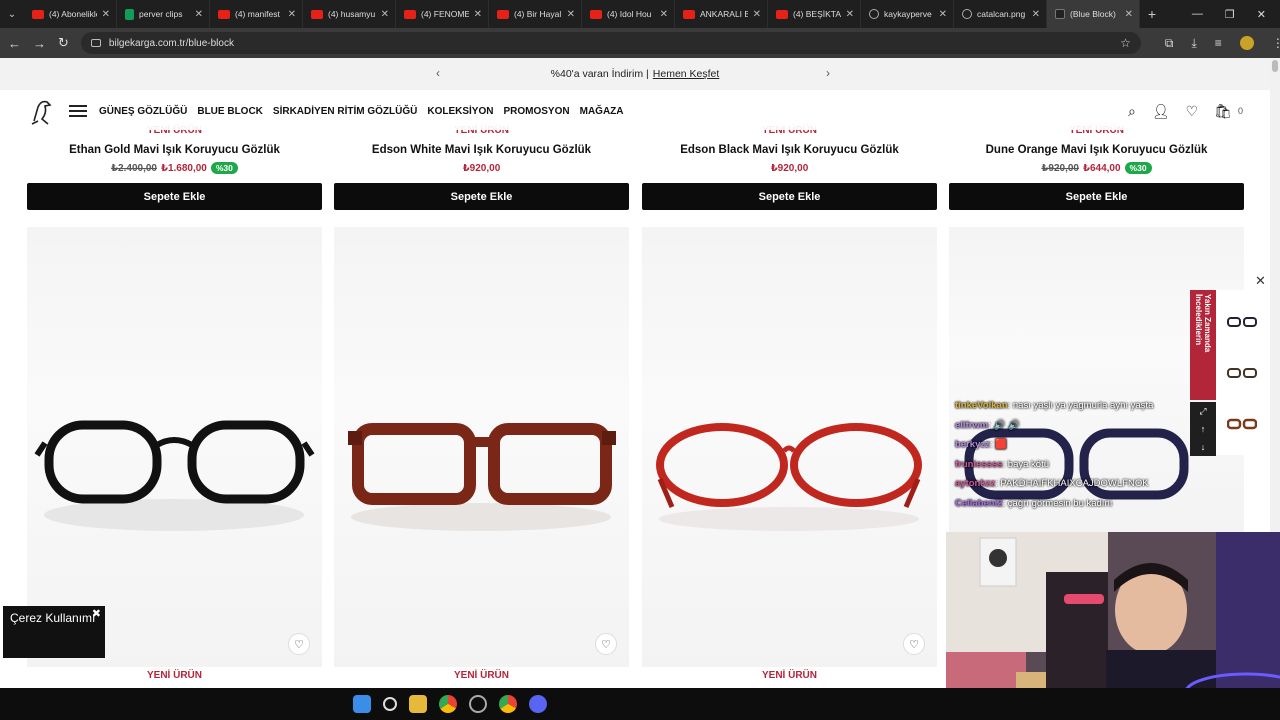 The width and height of the screenshot is (1280, 720). Describe the element at coordinates (481, 675) in the screenshot. I see `new-product-tag: YENİ ÜRÜN` at that location.